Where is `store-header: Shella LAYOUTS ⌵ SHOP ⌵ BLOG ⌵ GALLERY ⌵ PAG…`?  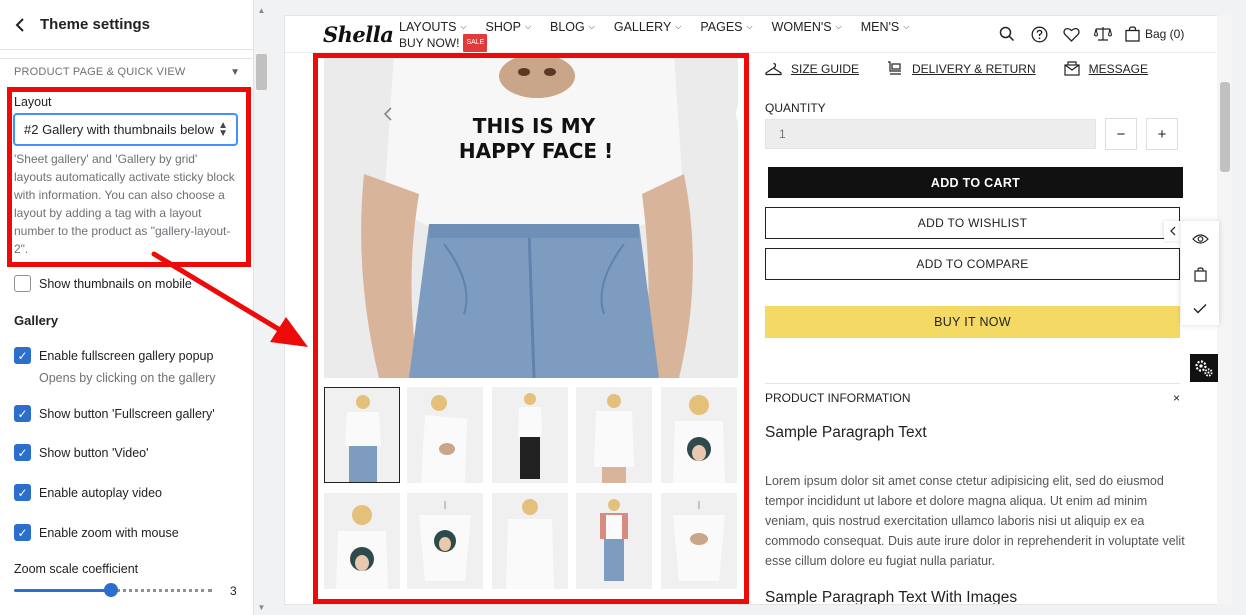 store-header: Shella LAYOUTS ⌵ SHOP ⌵ BLOG ⌵ GALLERY ⌵ PAG… is located at coordinates (758, 34).